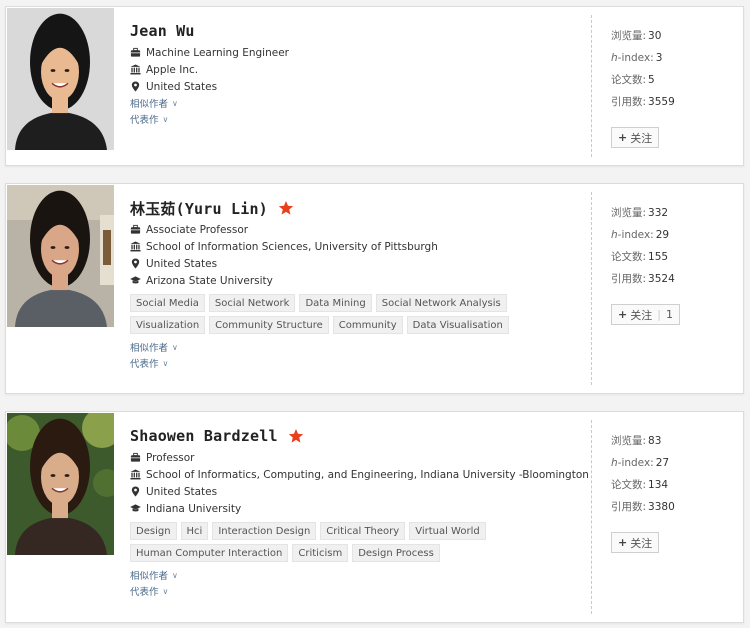 This screenshot has height=628, width=750. What do you see at coordinates (636, 441) in the screenshot?
I see `stat-views: 浏览量: 83` at bounding box center [636, 441].